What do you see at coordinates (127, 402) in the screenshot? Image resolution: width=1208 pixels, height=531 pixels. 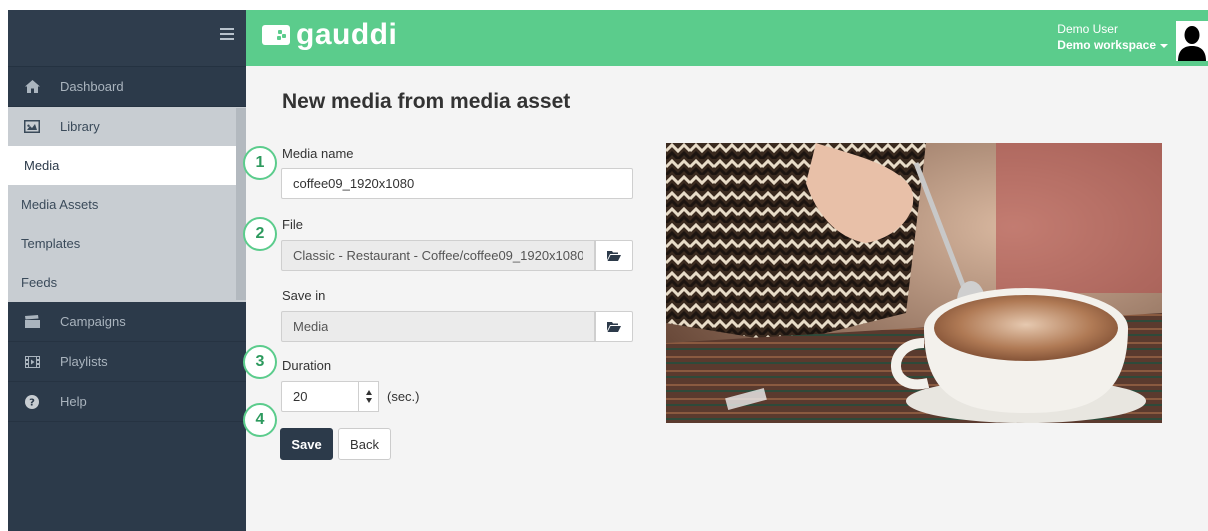 I see `sidebar-item-help: ? Help` at bounding box center [127, 402].